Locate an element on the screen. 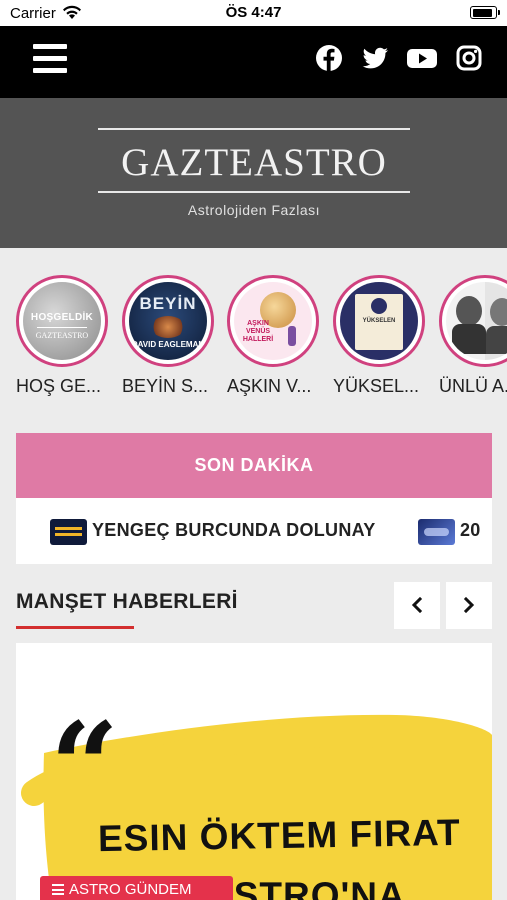 The image size is (507, 900). category-label: ASTRO GÜNDEM is located at coordinates (130, 889).